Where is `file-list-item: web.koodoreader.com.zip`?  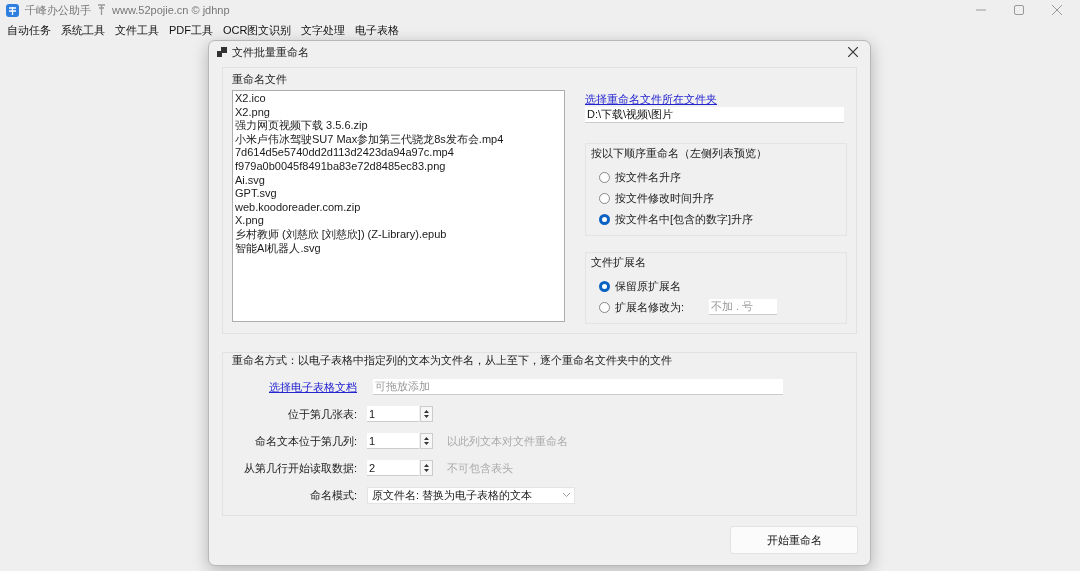
file-list-item: web.koodoreader.com.zip is located at coordinates (398, 207).